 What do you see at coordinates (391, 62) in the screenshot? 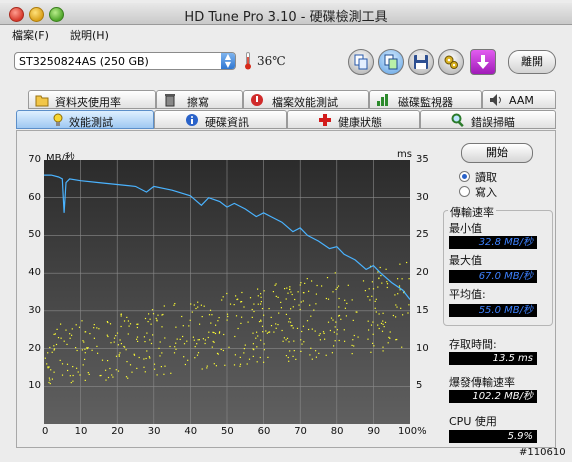
I see `copy-screenshot-button` at bounding box center [391, 62].